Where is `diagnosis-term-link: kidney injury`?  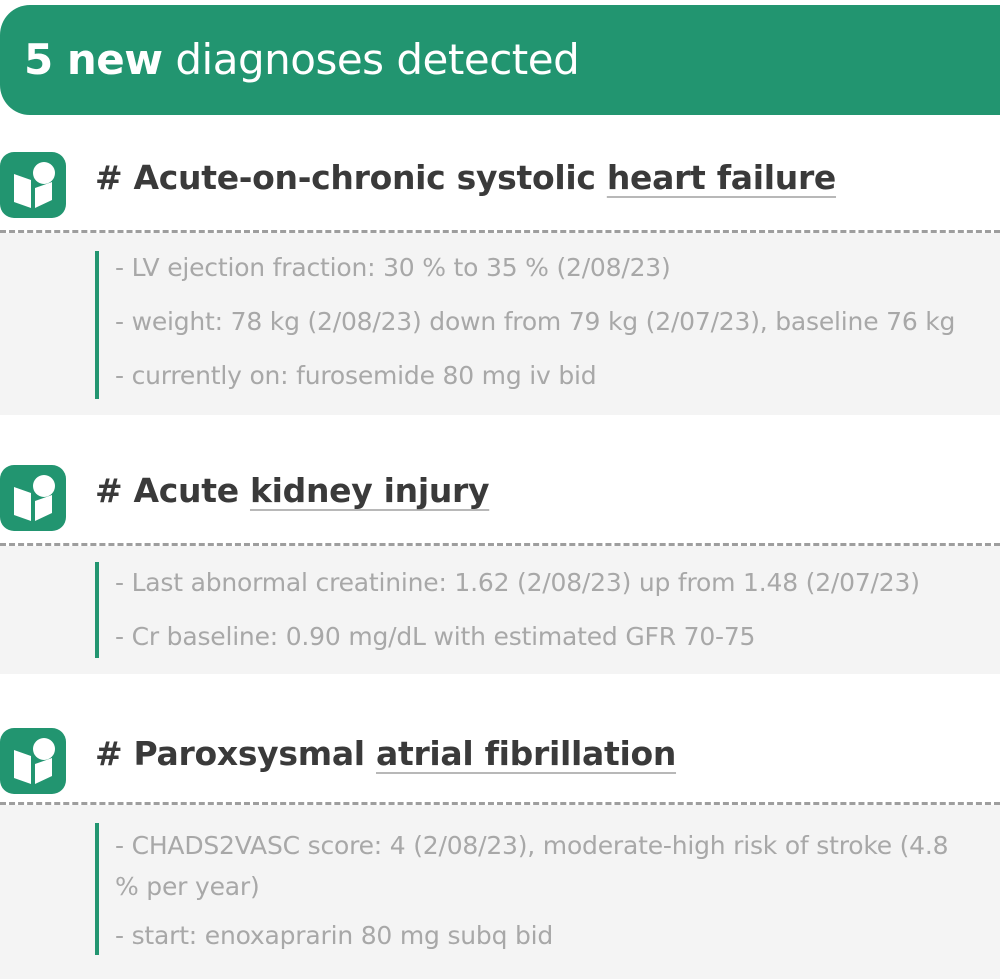 diagnosis-term-link: kidney injury is located at coordinates (370, 490).